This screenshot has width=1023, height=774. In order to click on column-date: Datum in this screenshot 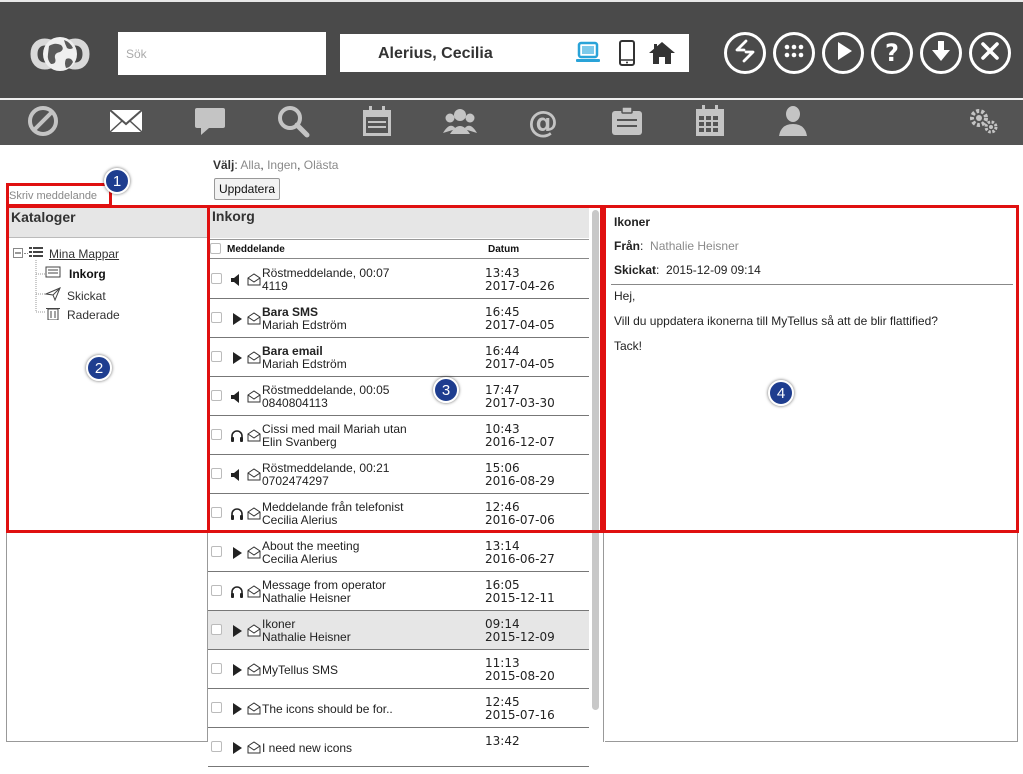, I will do `click(503, 249)`.